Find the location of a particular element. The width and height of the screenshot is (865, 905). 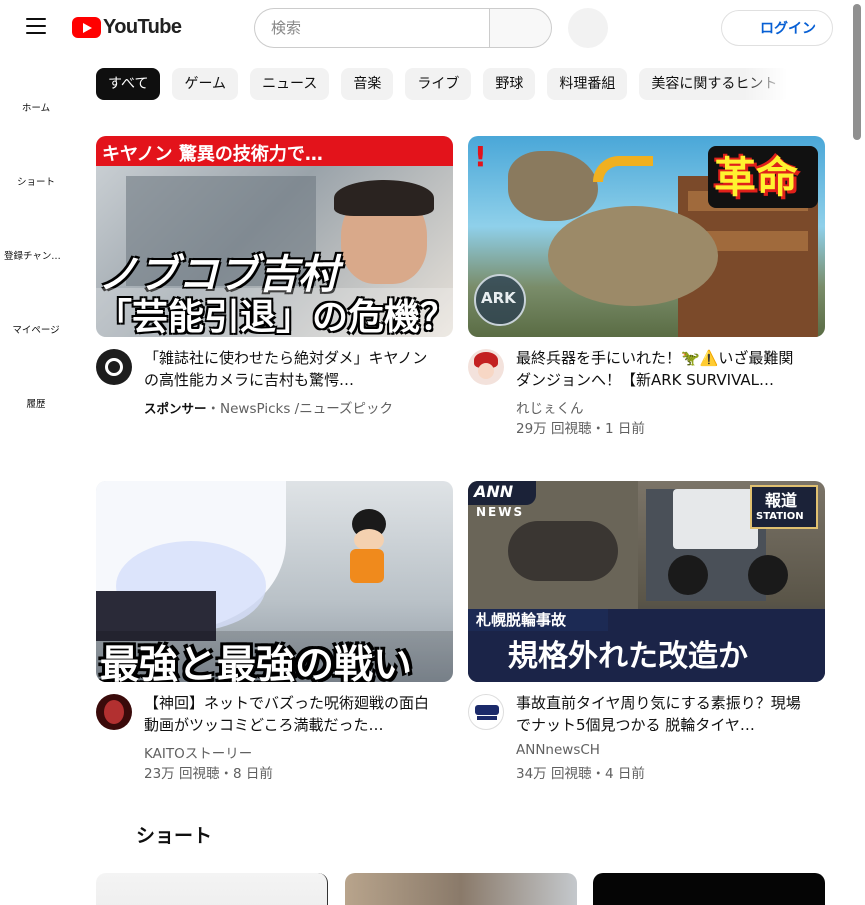

page-scrollbar is located at coordinates (857, 72).